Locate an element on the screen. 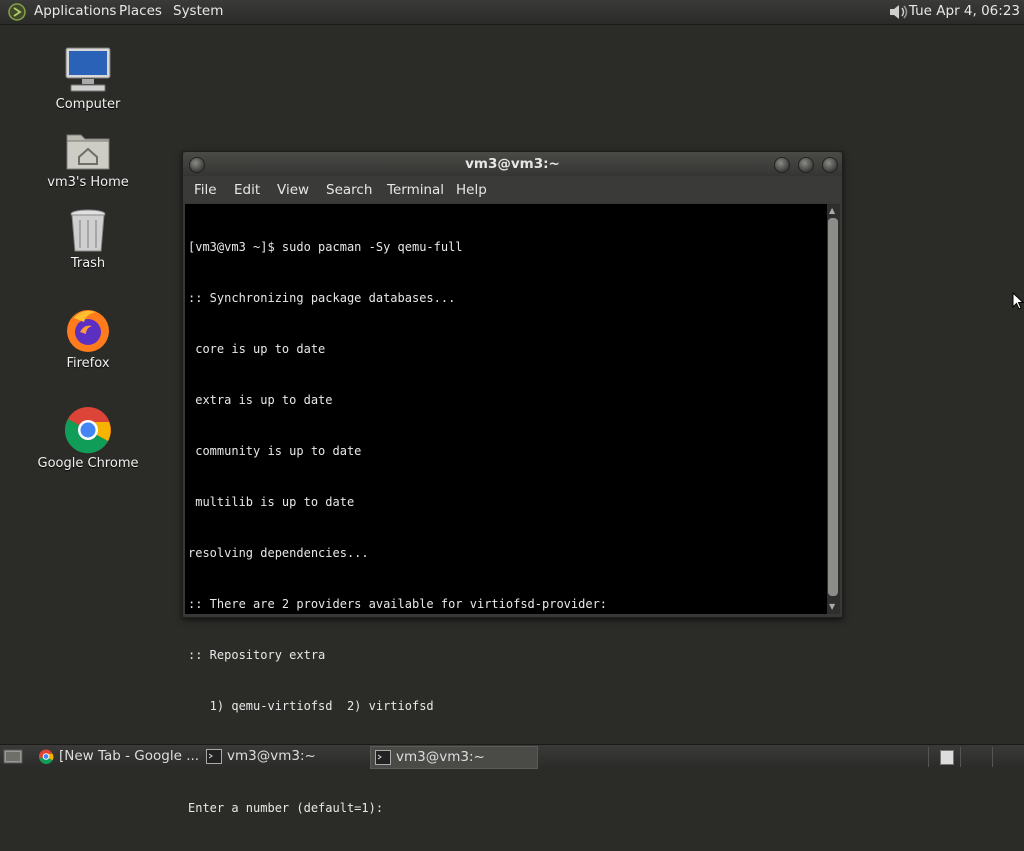 The height and width of the screenshot is (851, 1024). taskbar-item-terminal: vm3@vm3:~ is located at coordinates (284, 756).